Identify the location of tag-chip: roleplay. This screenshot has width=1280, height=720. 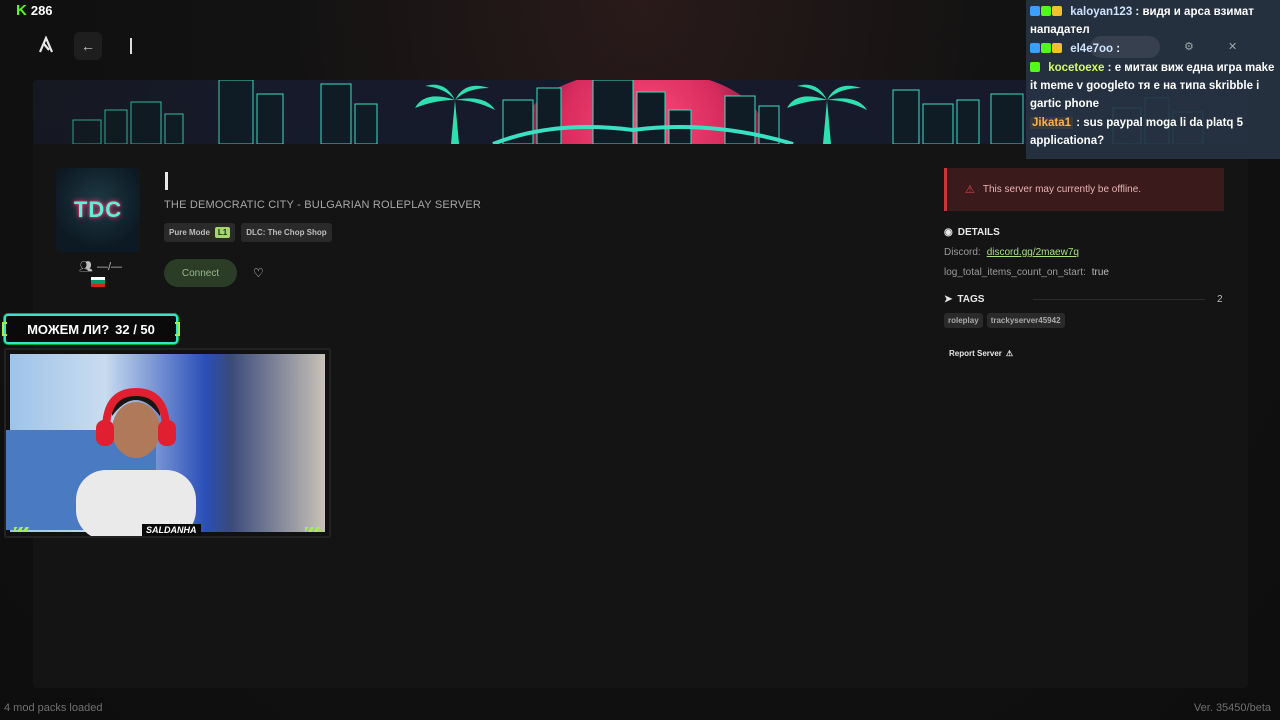
(963, 320).